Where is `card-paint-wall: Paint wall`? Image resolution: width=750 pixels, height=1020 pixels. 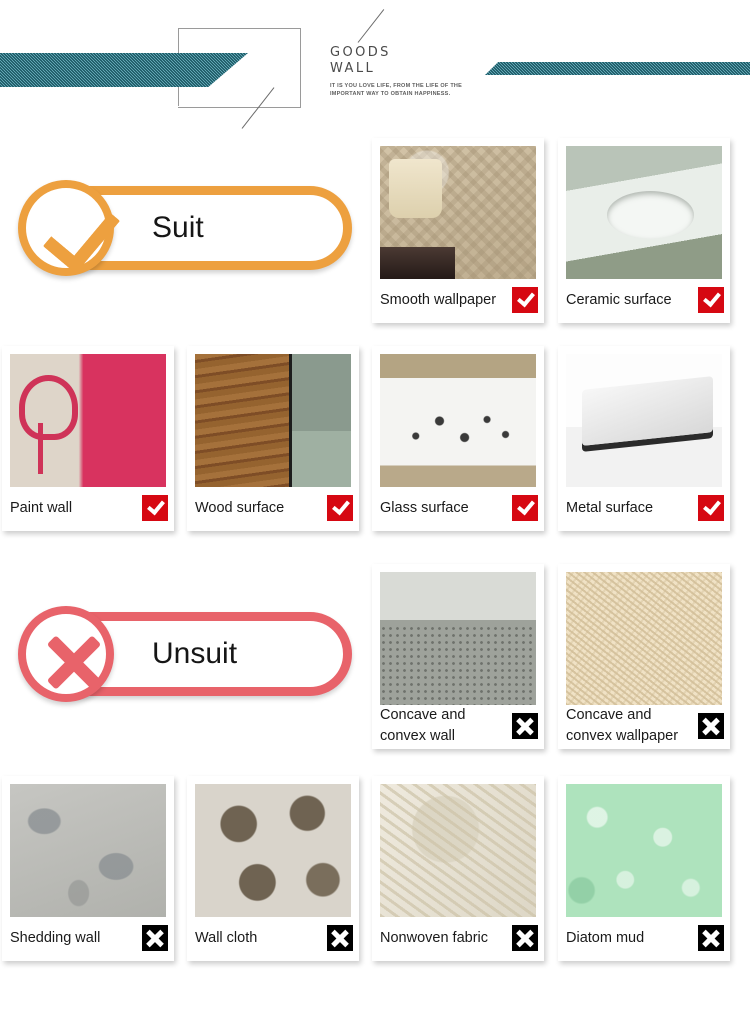 card-paint-wall: Paint wall is located at coordinates (88, 438).